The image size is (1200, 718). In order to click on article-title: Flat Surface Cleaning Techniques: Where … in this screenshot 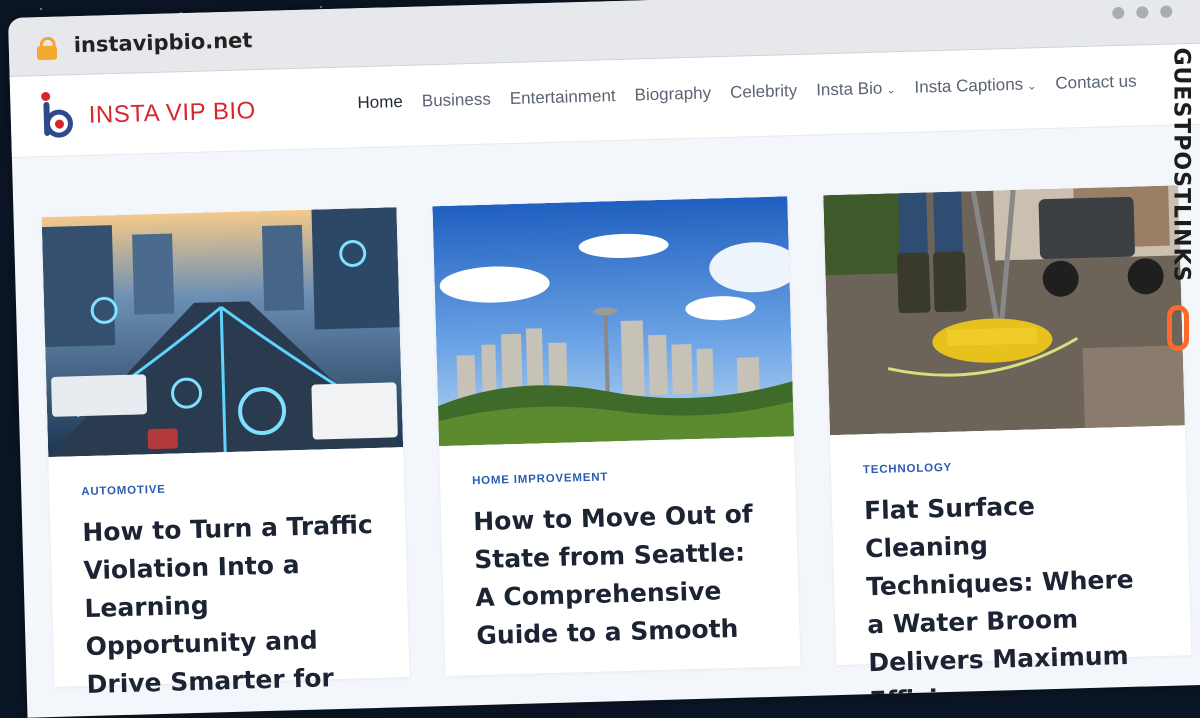, I will do `click(1012, 601)`.